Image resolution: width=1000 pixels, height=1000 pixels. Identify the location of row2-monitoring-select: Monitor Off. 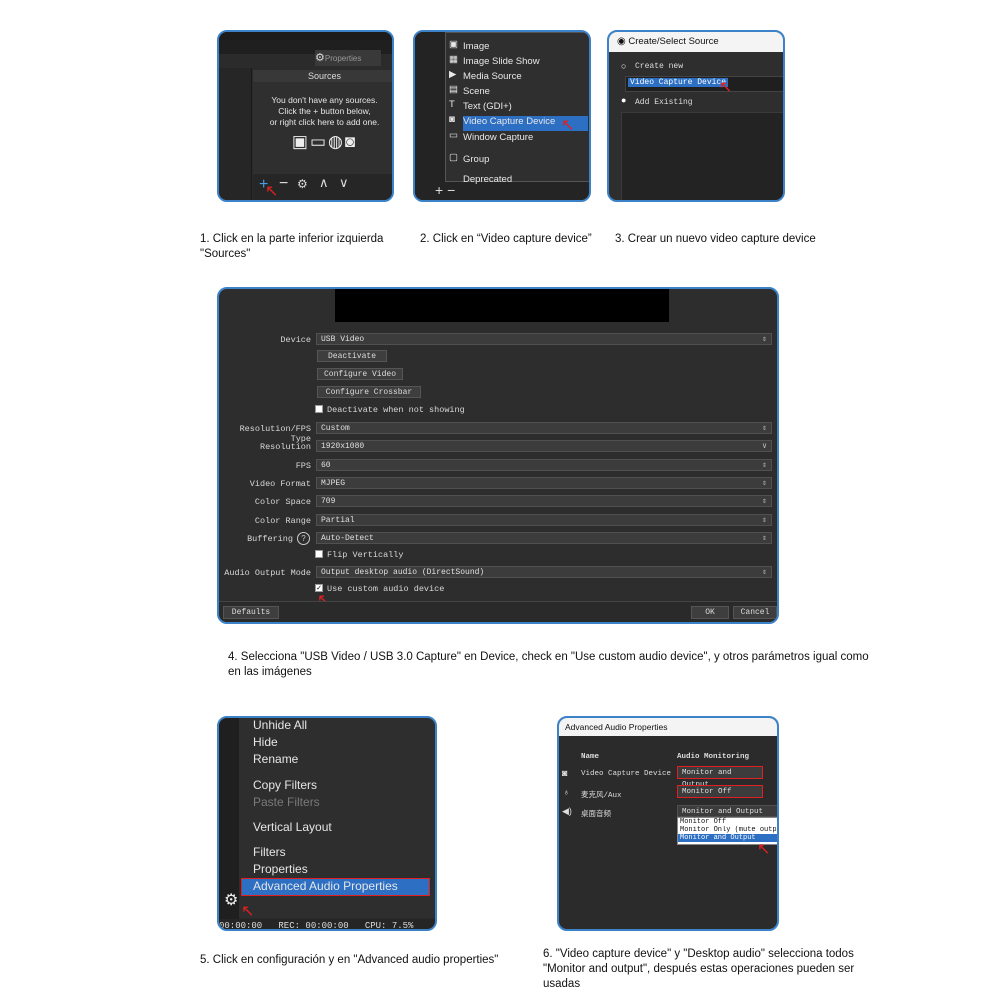
(720, 791).